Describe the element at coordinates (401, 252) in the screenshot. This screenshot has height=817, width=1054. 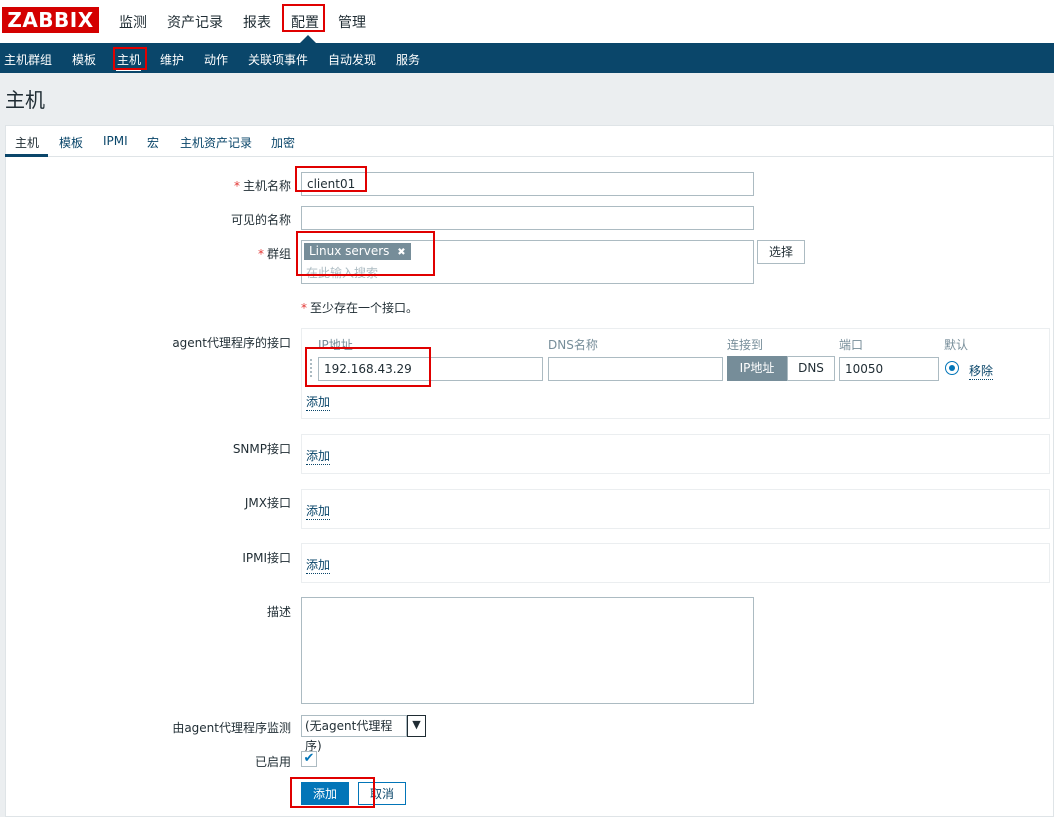
I see `remove-tag-icon: ✖` at that location.